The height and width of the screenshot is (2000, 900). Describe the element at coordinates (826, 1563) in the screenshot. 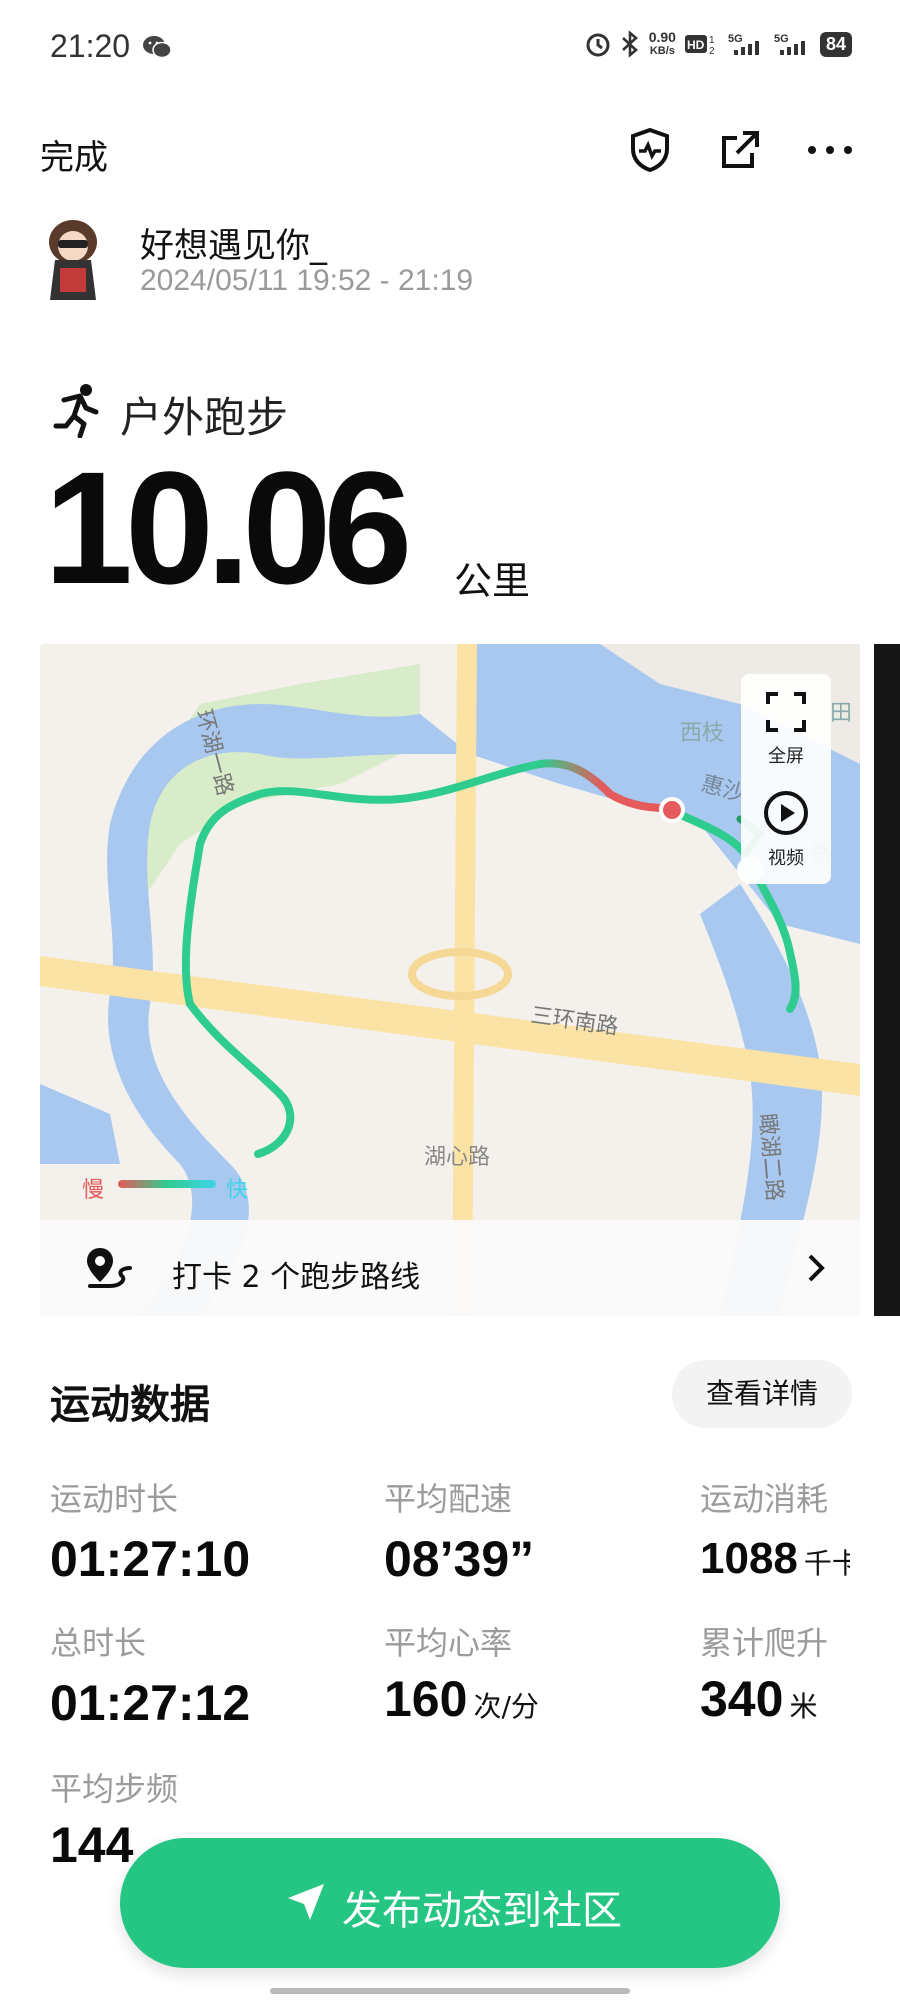

I see `stat-unit: 千卡` at that location.